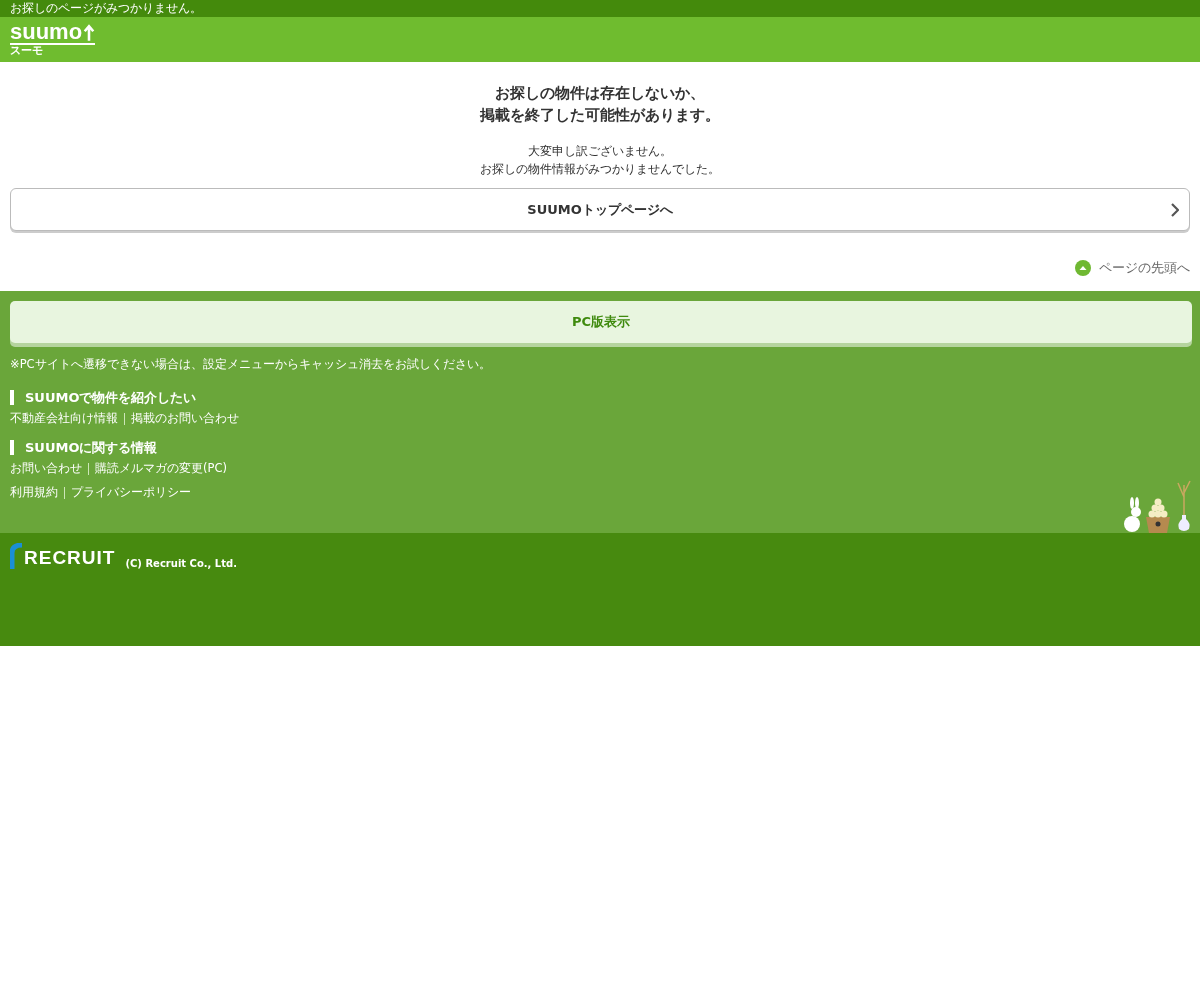  I want to click on top-page-button: SUUMOトップページへ, so click(600, 209).